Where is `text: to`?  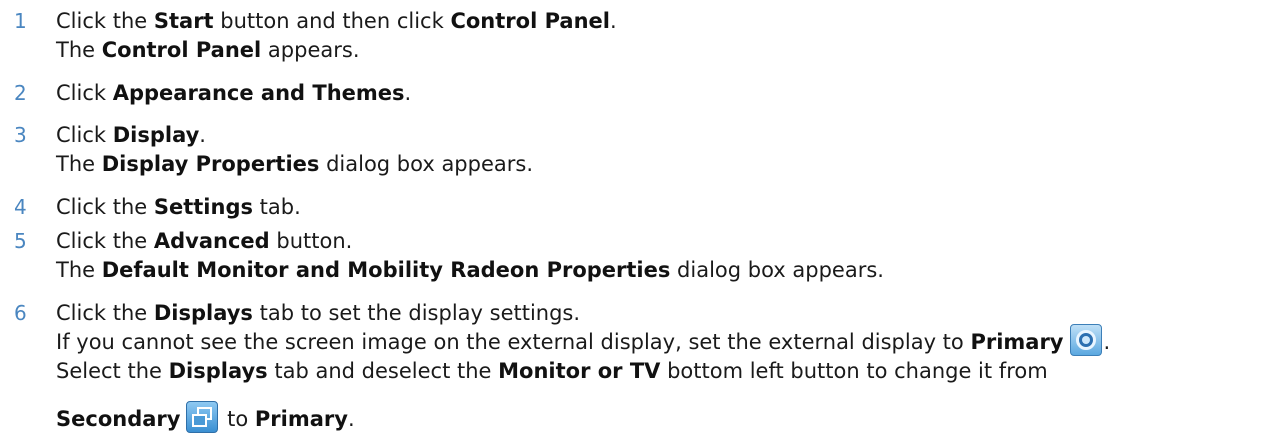
text: to is located at coordinates (237, 419).